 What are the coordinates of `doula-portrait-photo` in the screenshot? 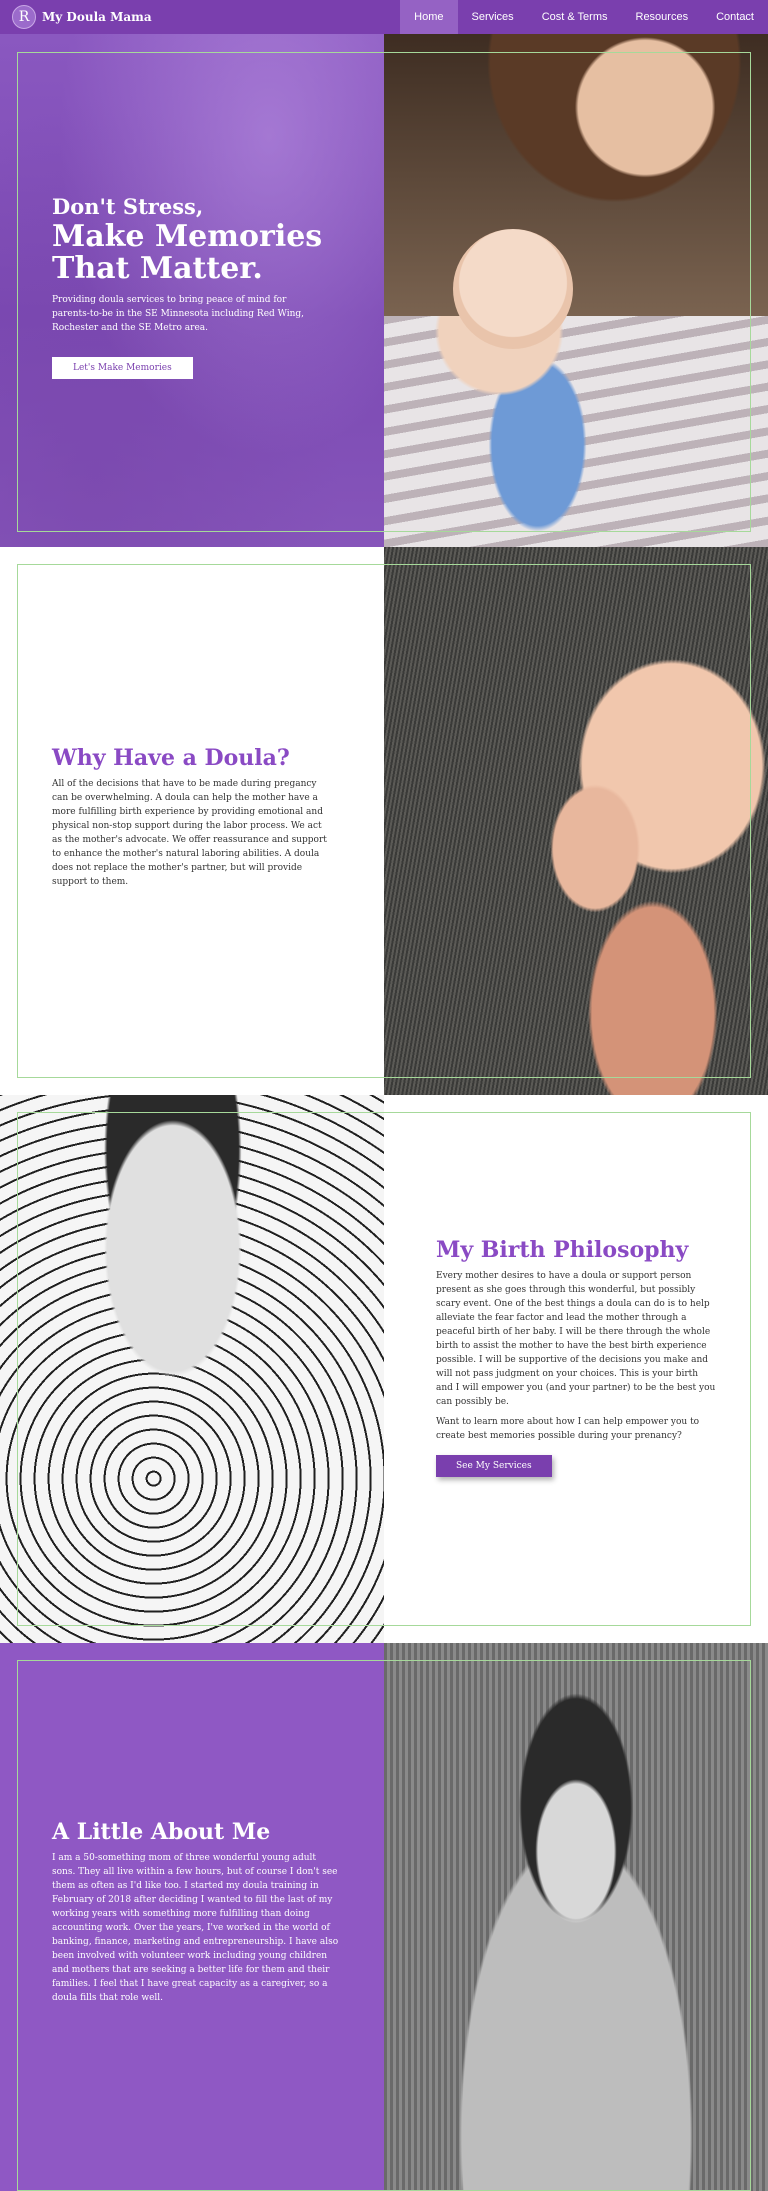 It's located at (576, 1917).